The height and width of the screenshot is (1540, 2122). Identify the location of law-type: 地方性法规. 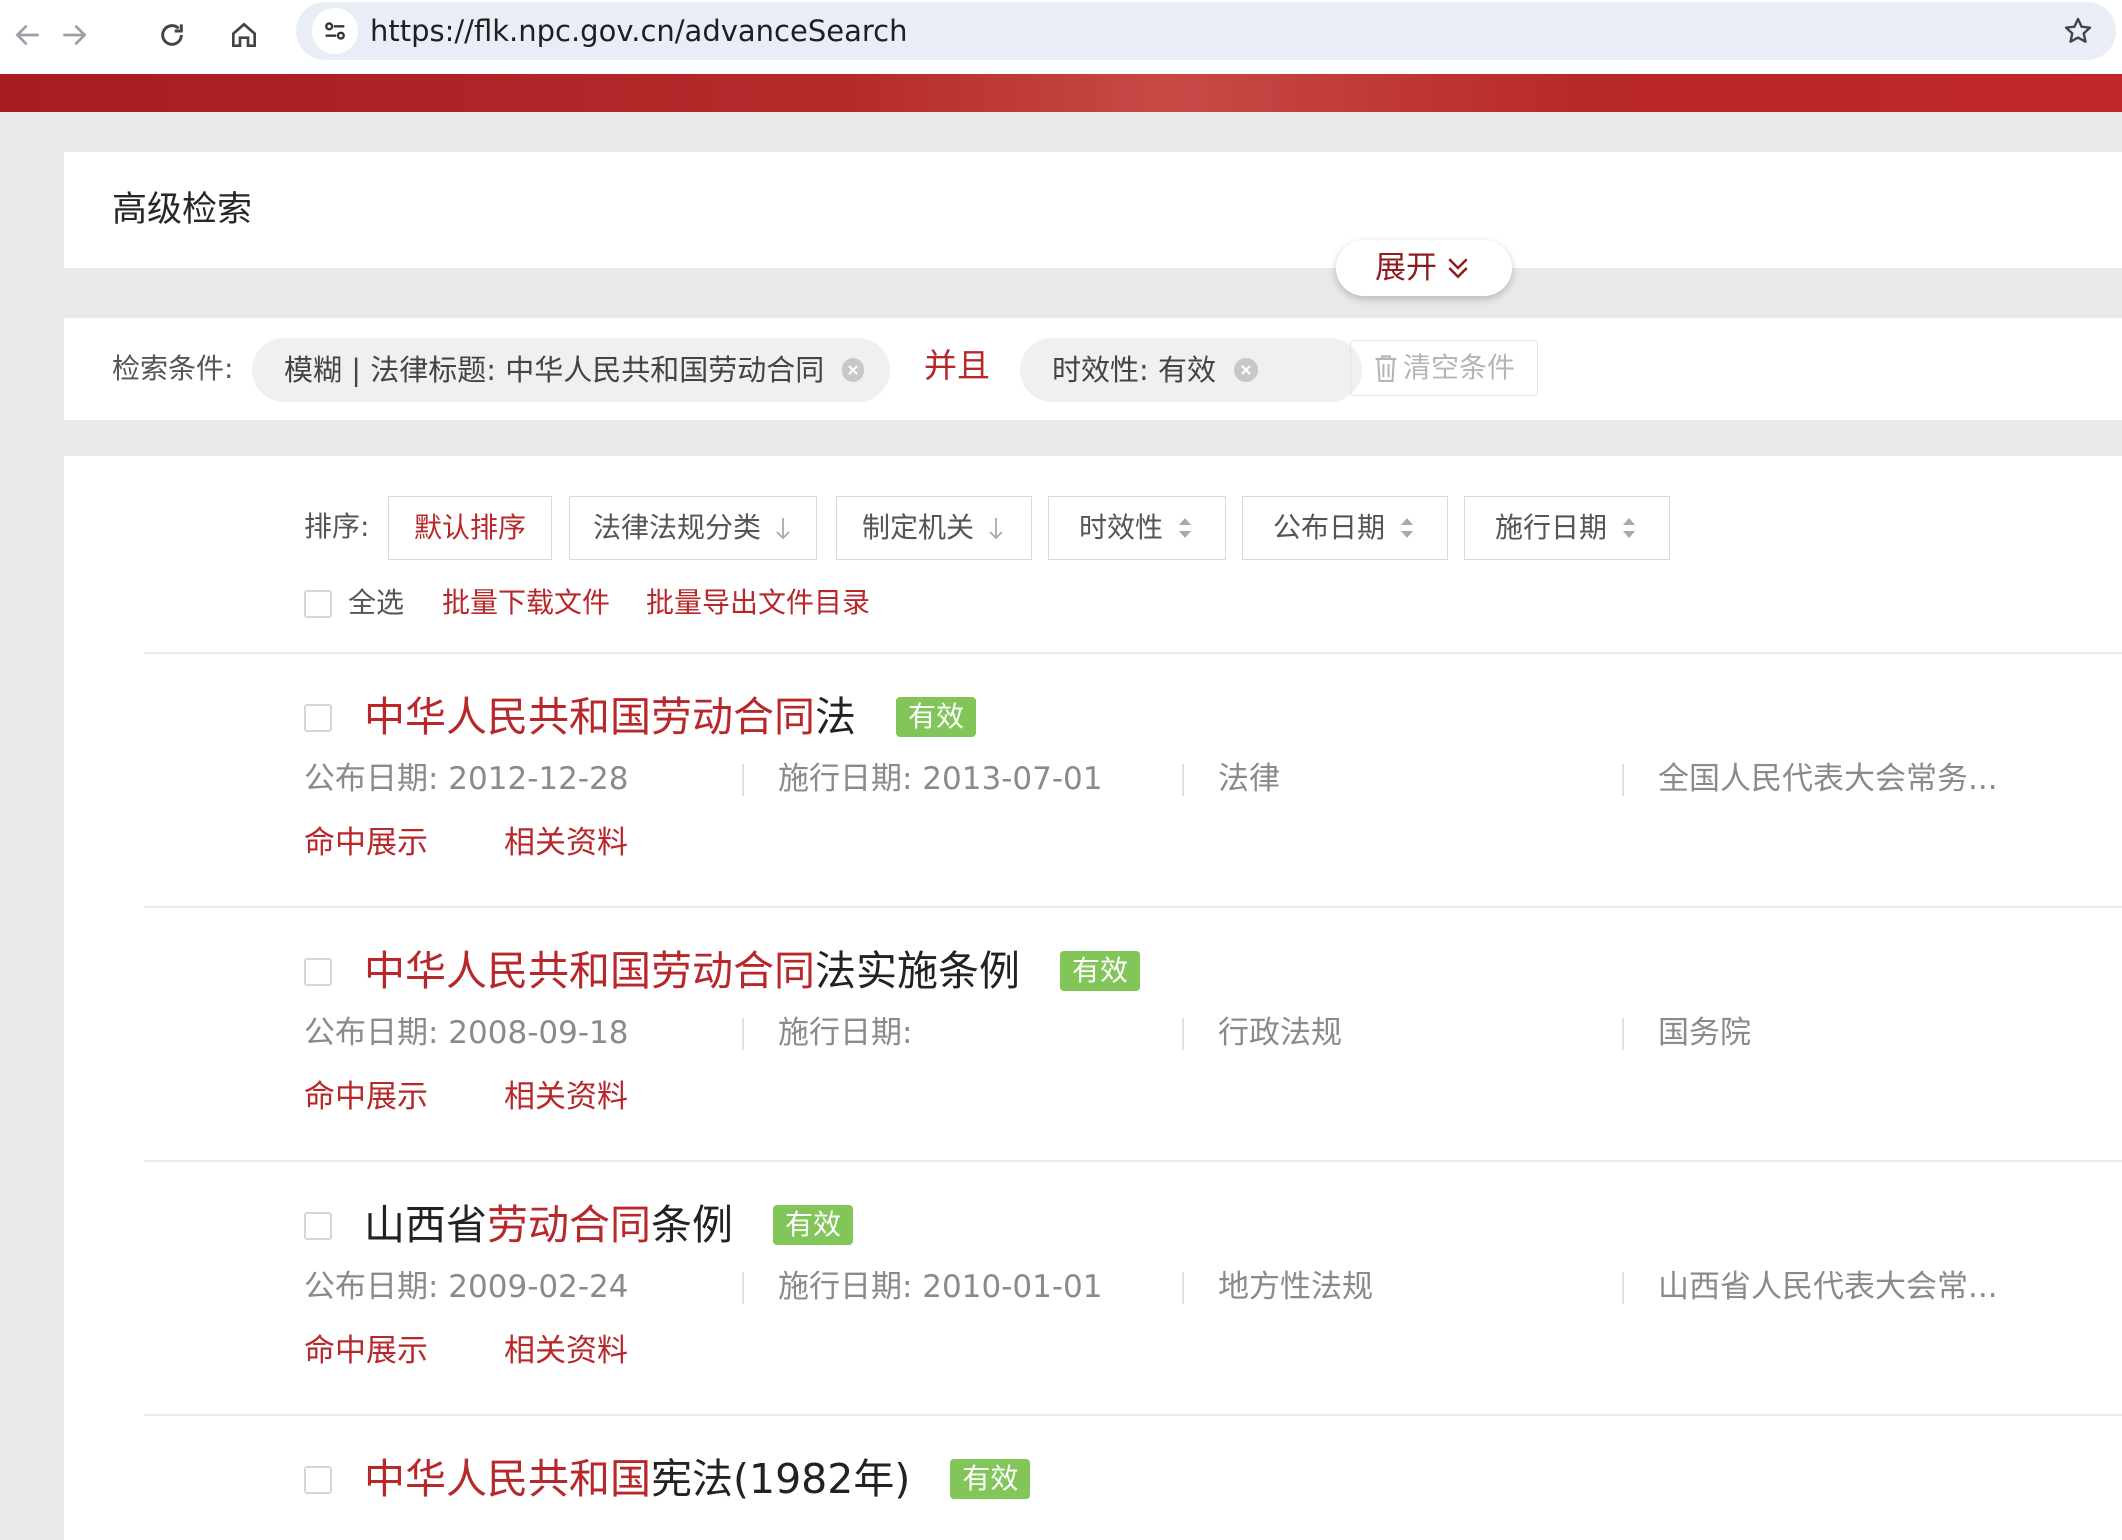
(1295, 1287).